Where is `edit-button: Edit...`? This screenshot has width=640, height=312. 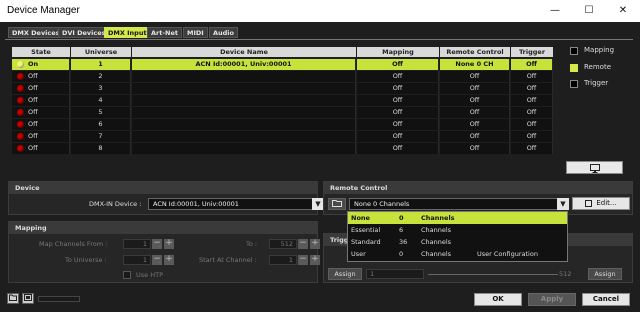
edit-button: Edit... is located at coordinates (601, 203).